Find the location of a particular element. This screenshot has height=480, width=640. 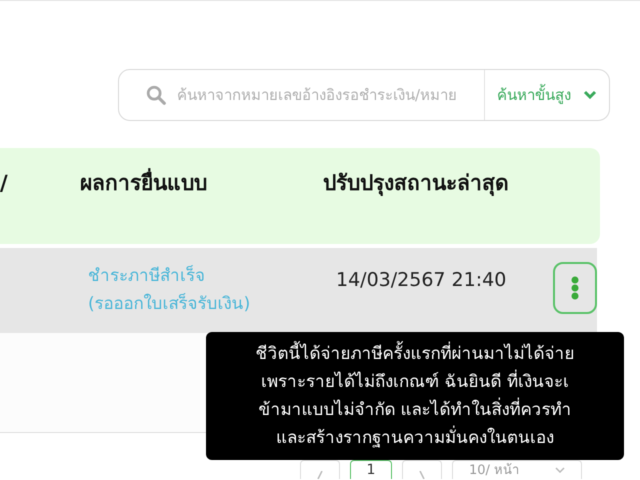

chevron-left-icon is located at coordinates (320, 475).